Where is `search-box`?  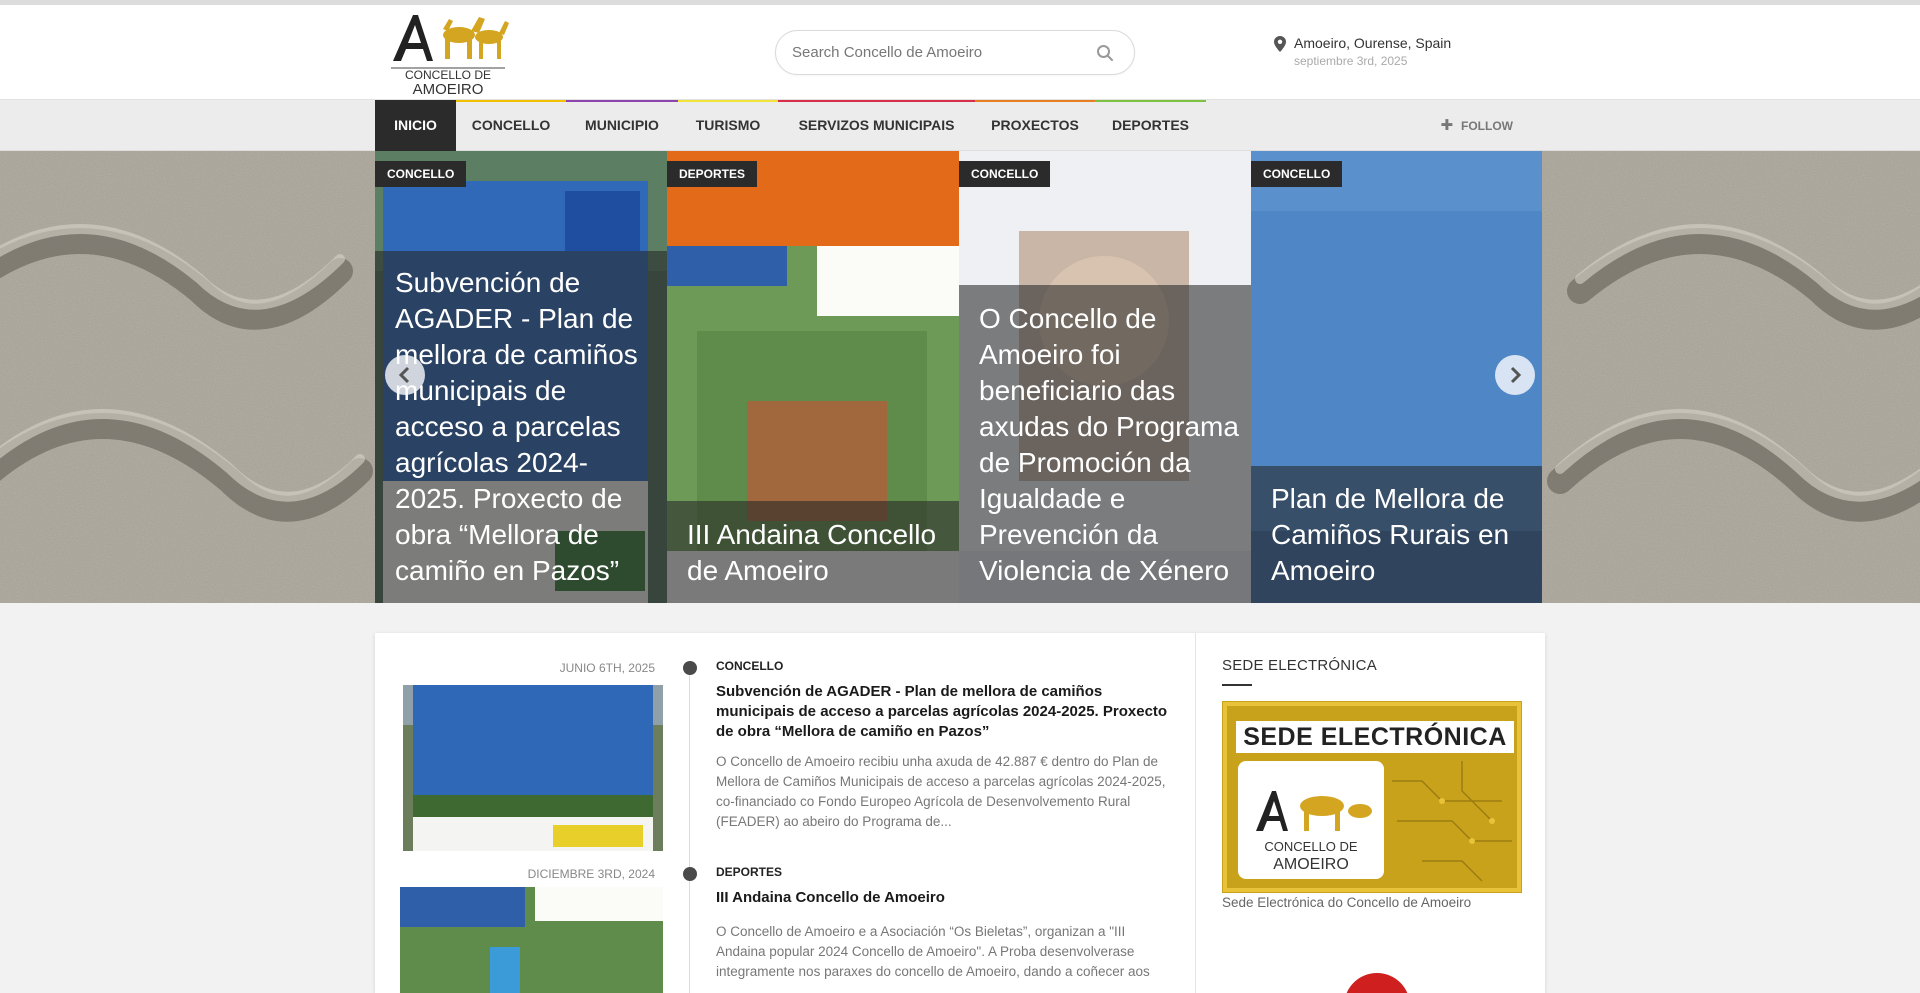 search-box is located at coordinates (955, 52).